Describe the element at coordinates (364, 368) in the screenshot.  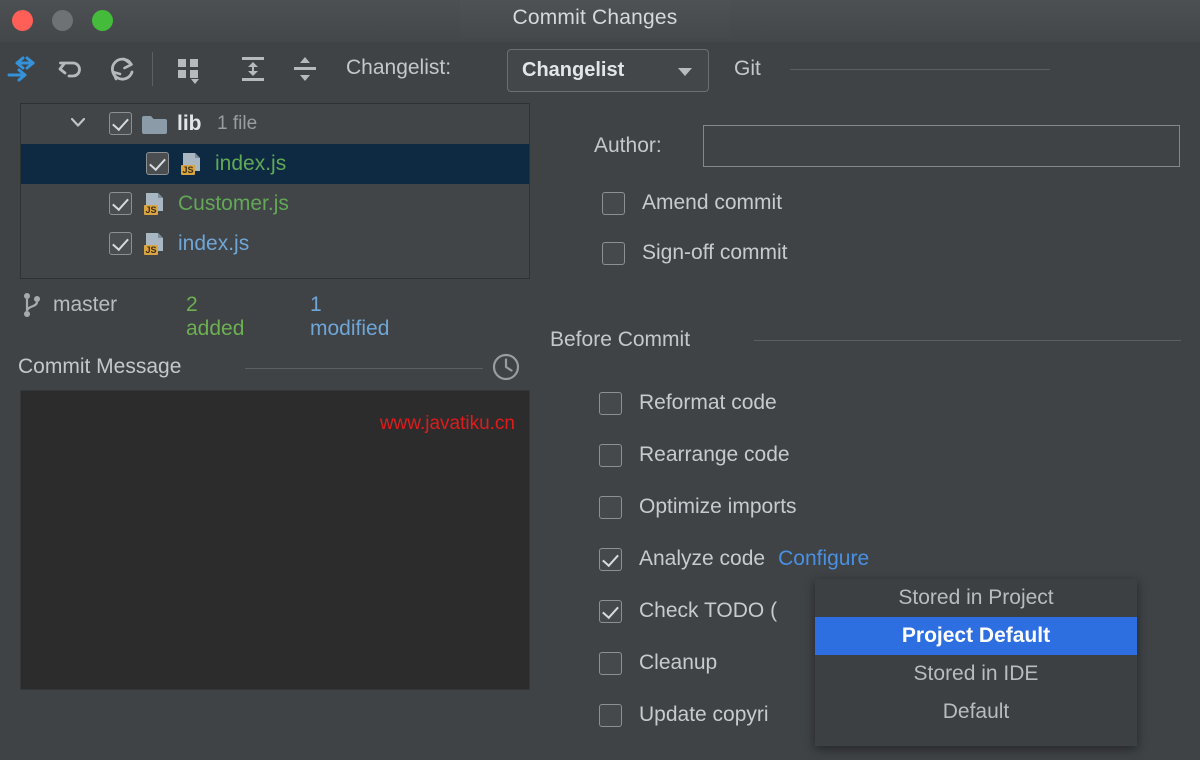
I see `commit-message-rule` at that location.